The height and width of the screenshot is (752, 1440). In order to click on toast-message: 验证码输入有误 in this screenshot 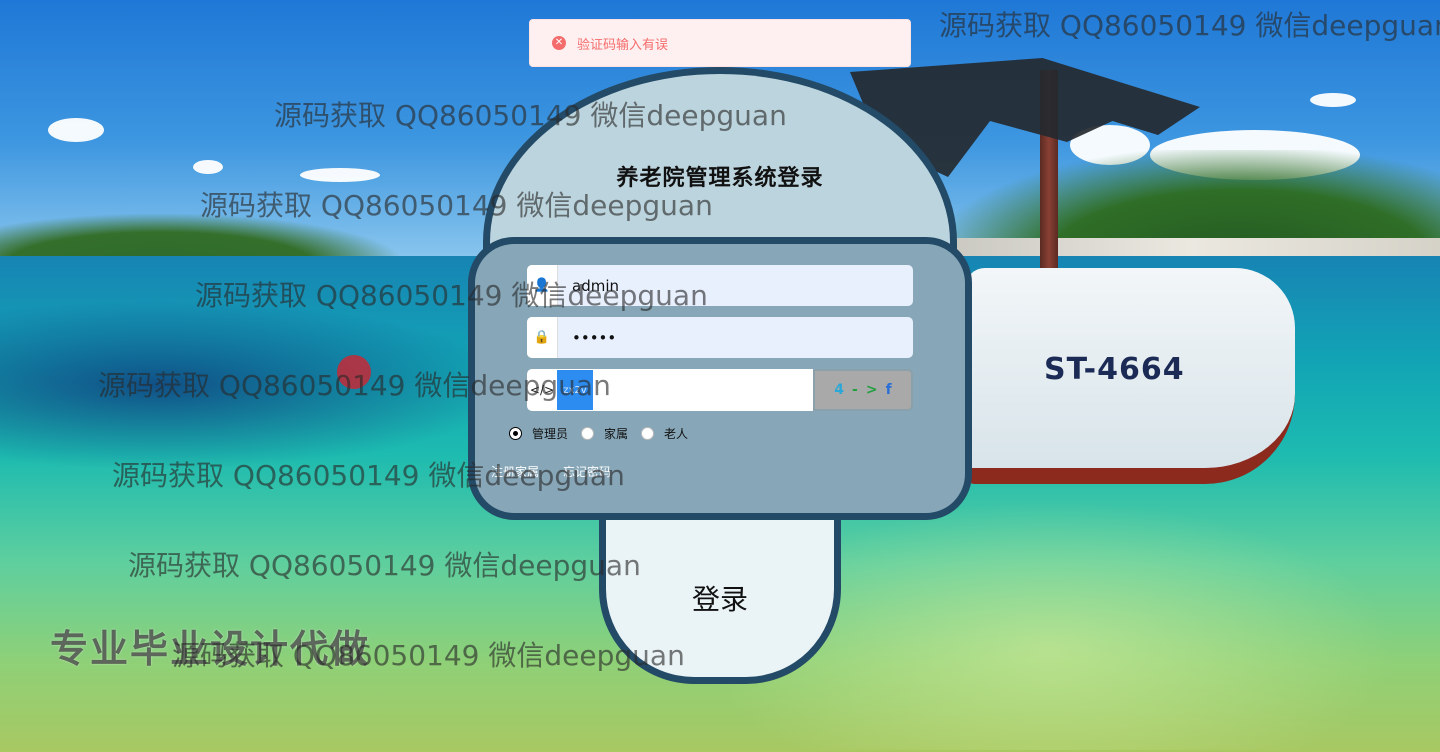, I will do `click(623, 45)`.